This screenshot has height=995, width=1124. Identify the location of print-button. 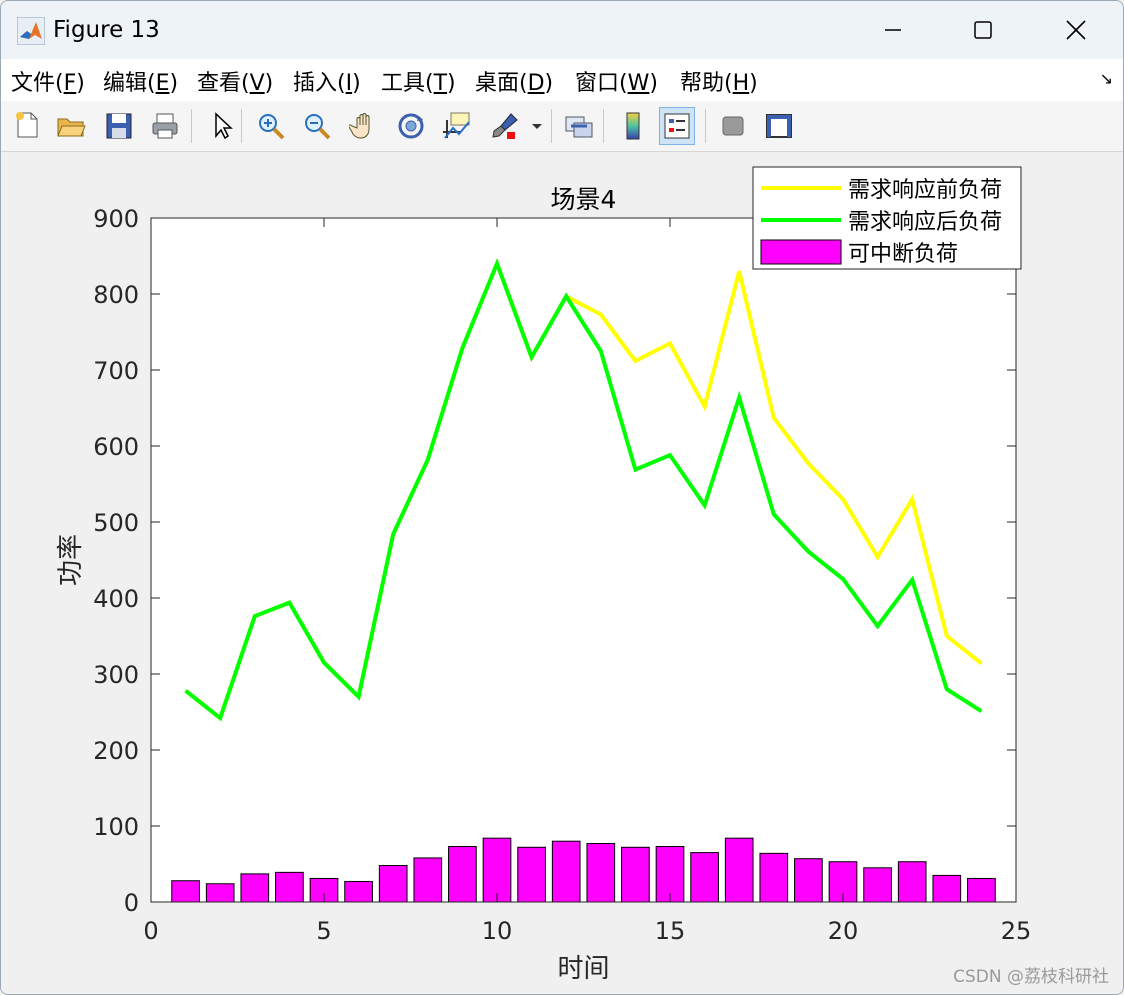
(165, 126).